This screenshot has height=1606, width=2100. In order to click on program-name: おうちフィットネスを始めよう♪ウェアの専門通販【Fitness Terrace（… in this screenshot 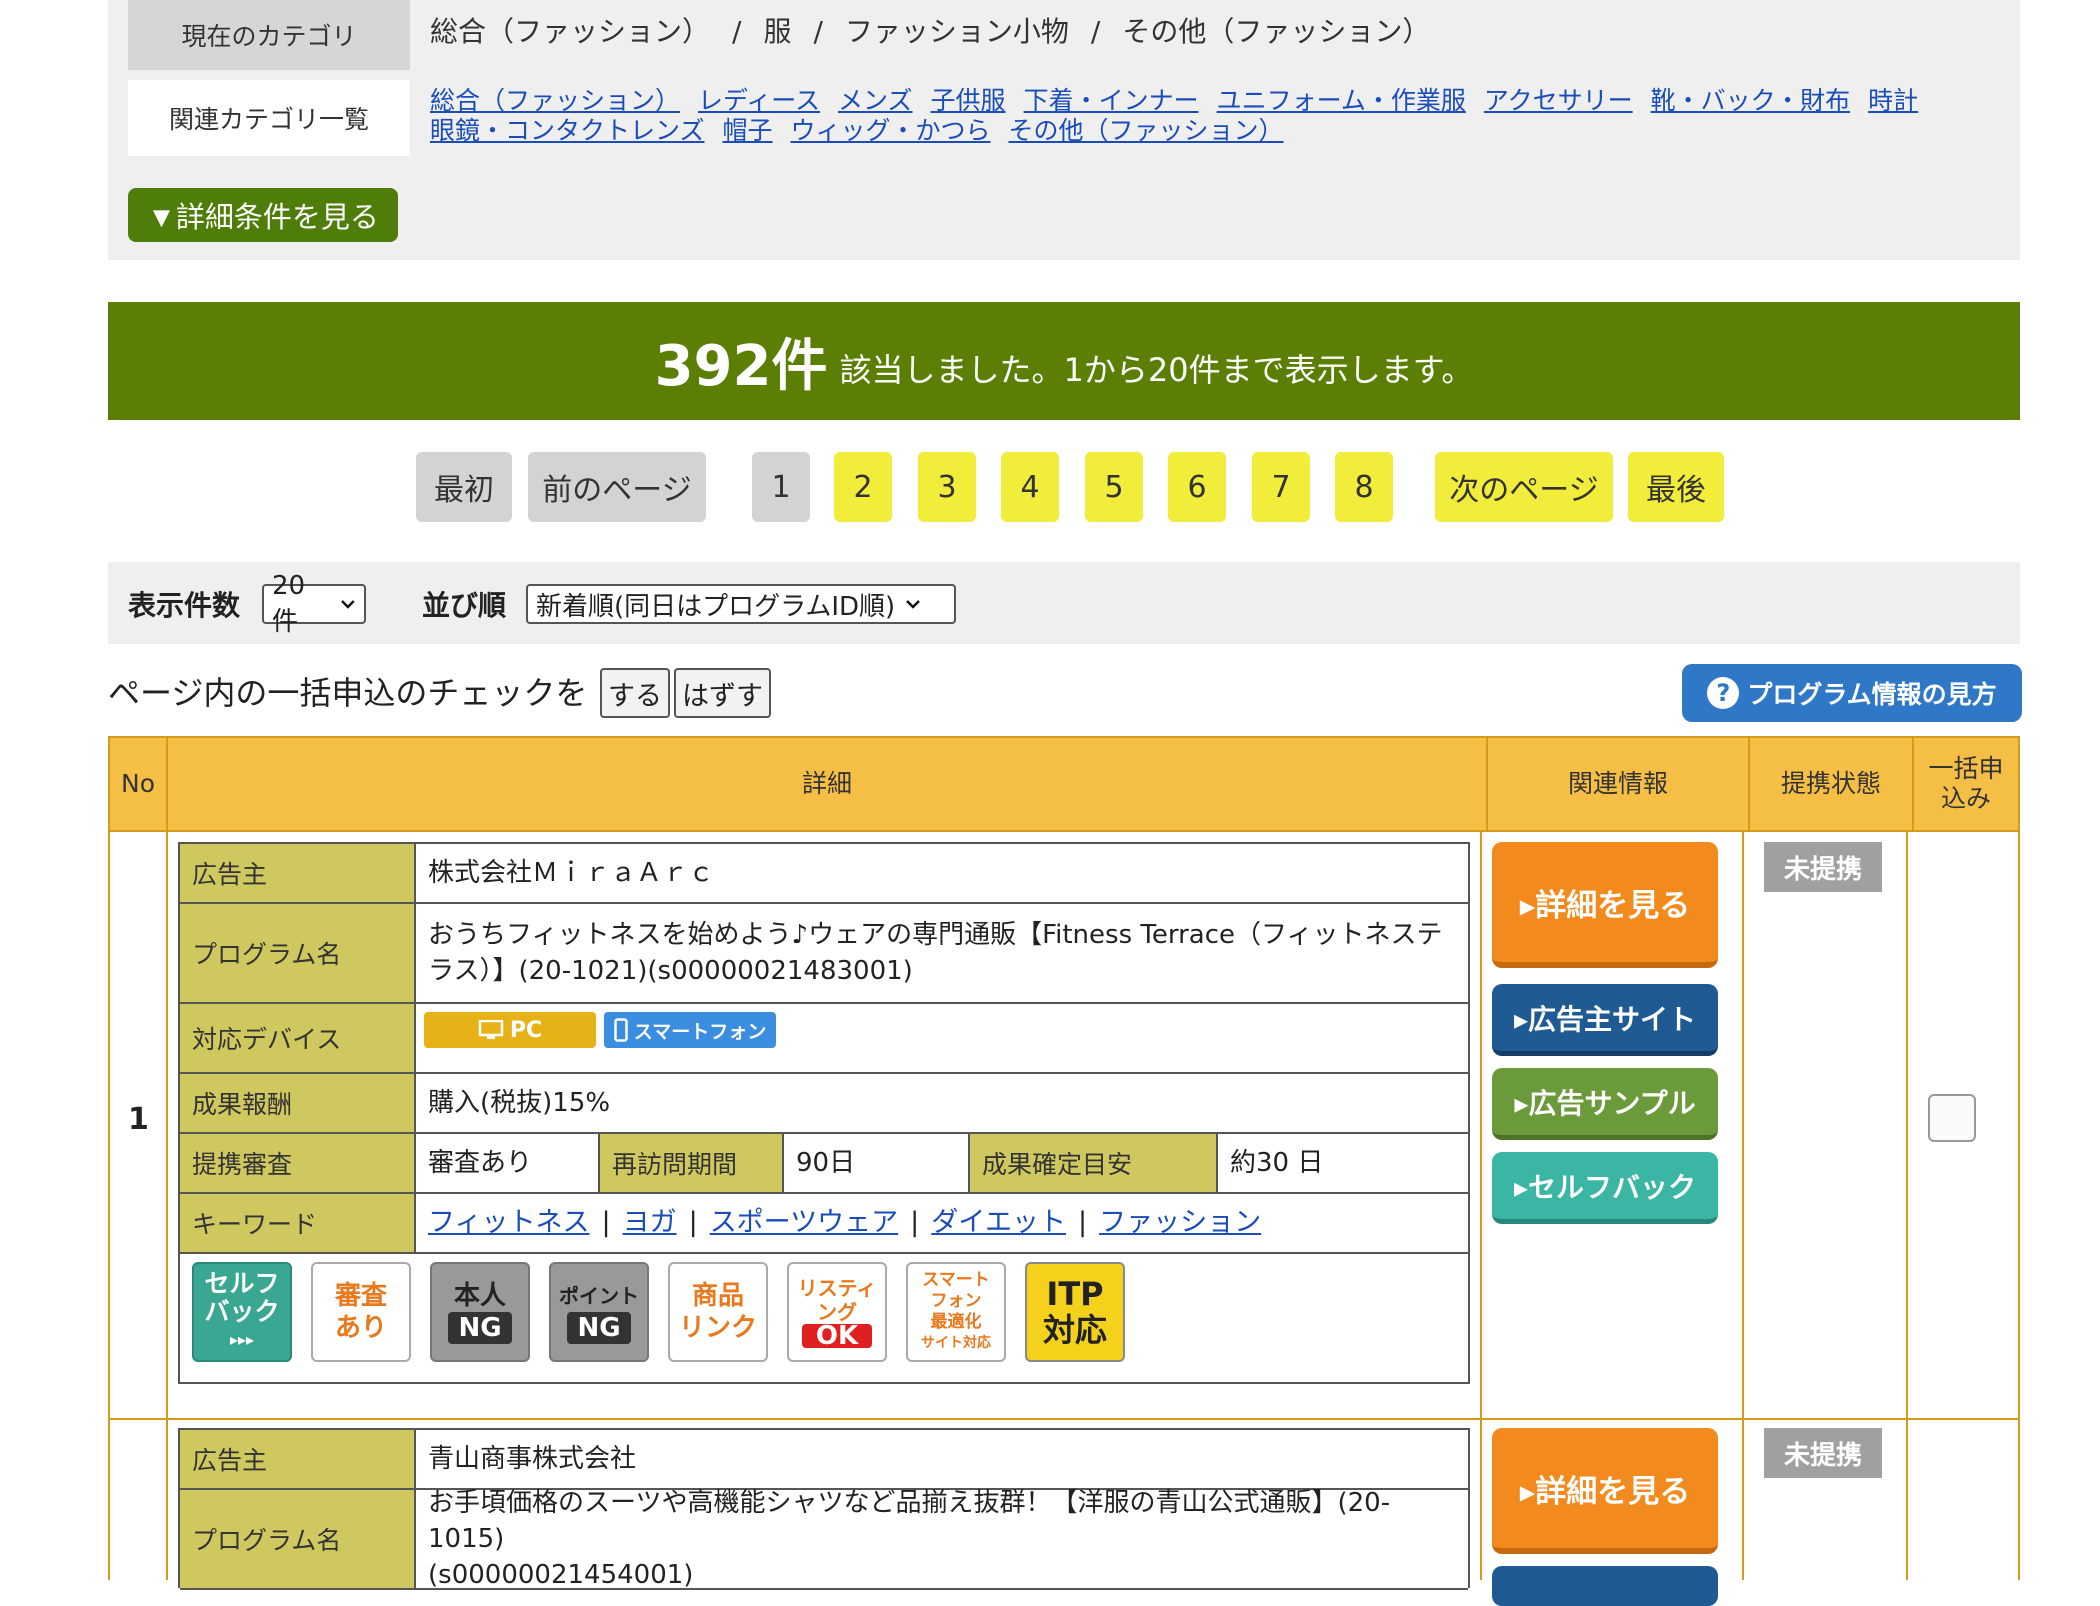, I will do `click(942, 954)`.